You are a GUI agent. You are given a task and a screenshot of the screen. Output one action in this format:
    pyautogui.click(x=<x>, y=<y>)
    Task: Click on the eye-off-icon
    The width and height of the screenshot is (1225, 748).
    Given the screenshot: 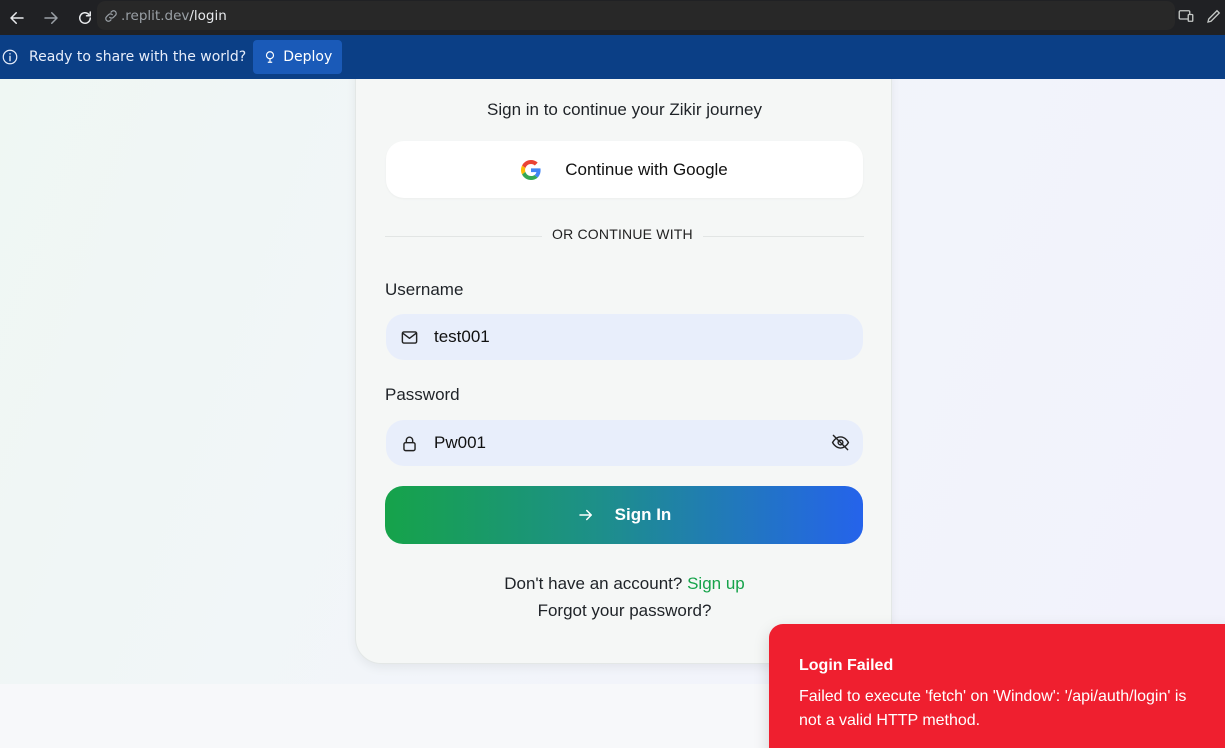 What is the action you would take?
    pyautogui.click(x=840, y=442)
    